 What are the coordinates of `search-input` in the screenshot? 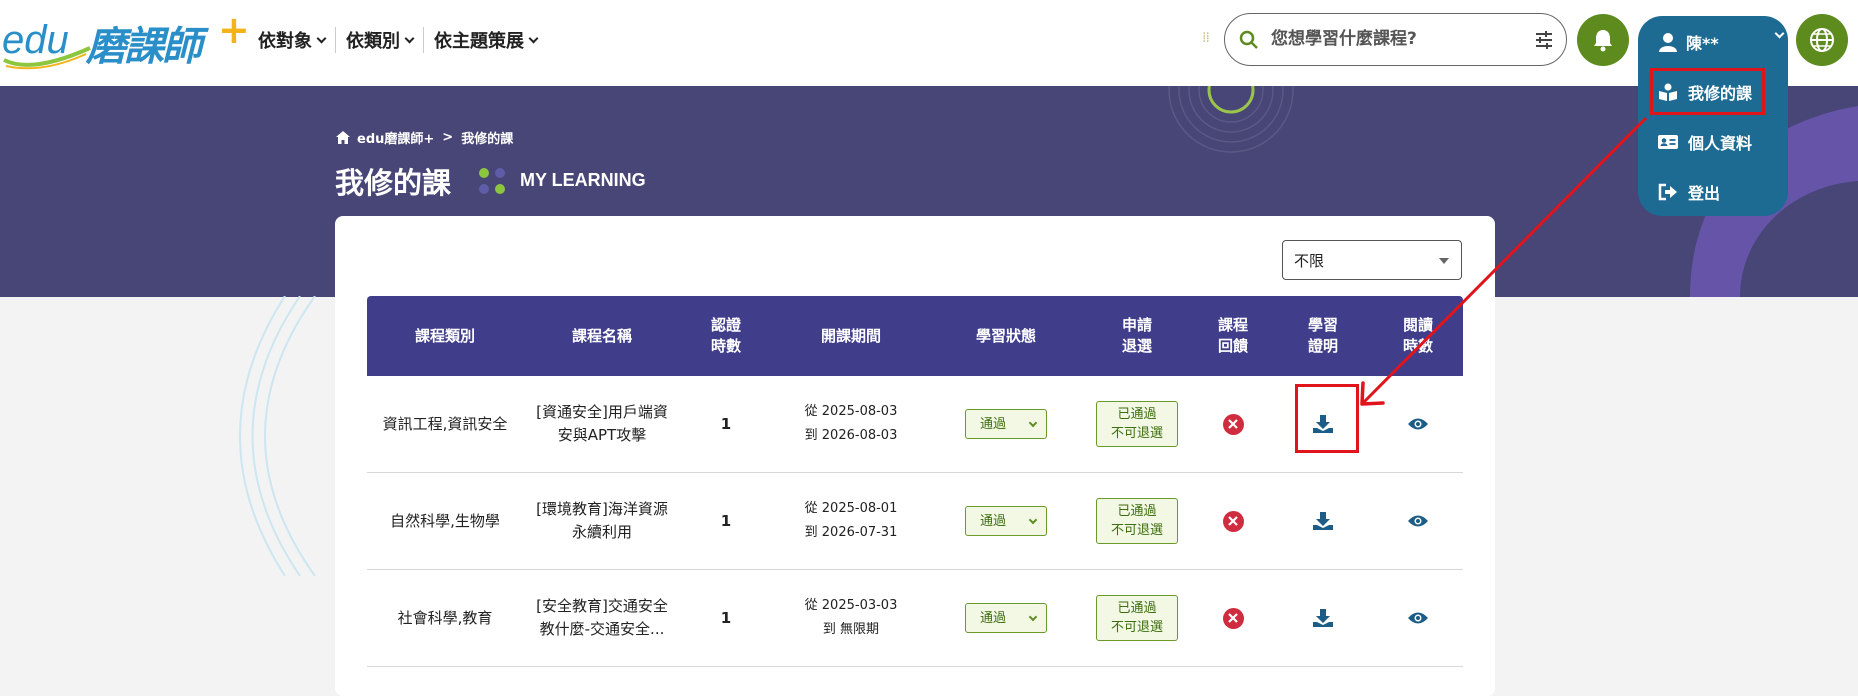 It's located at (1396, 39).